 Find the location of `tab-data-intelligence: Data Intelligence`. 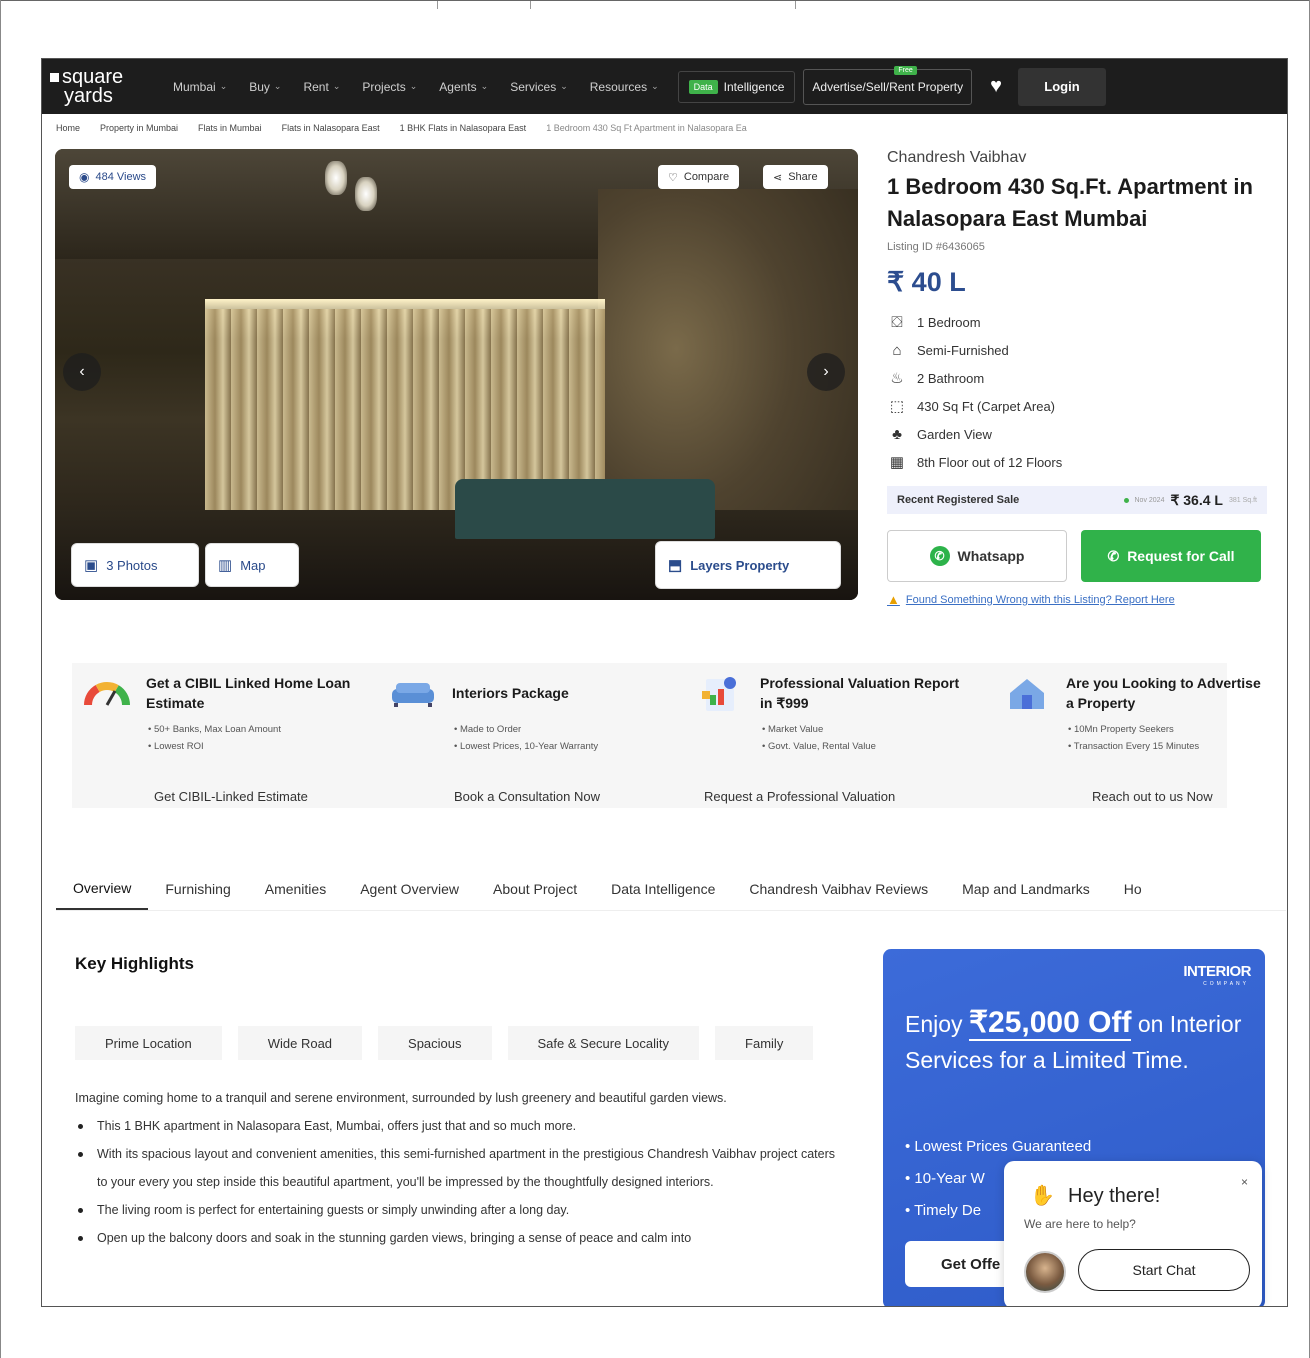

tab-data-intelligence: Data Intelligence is located at coordinates (663, 889).